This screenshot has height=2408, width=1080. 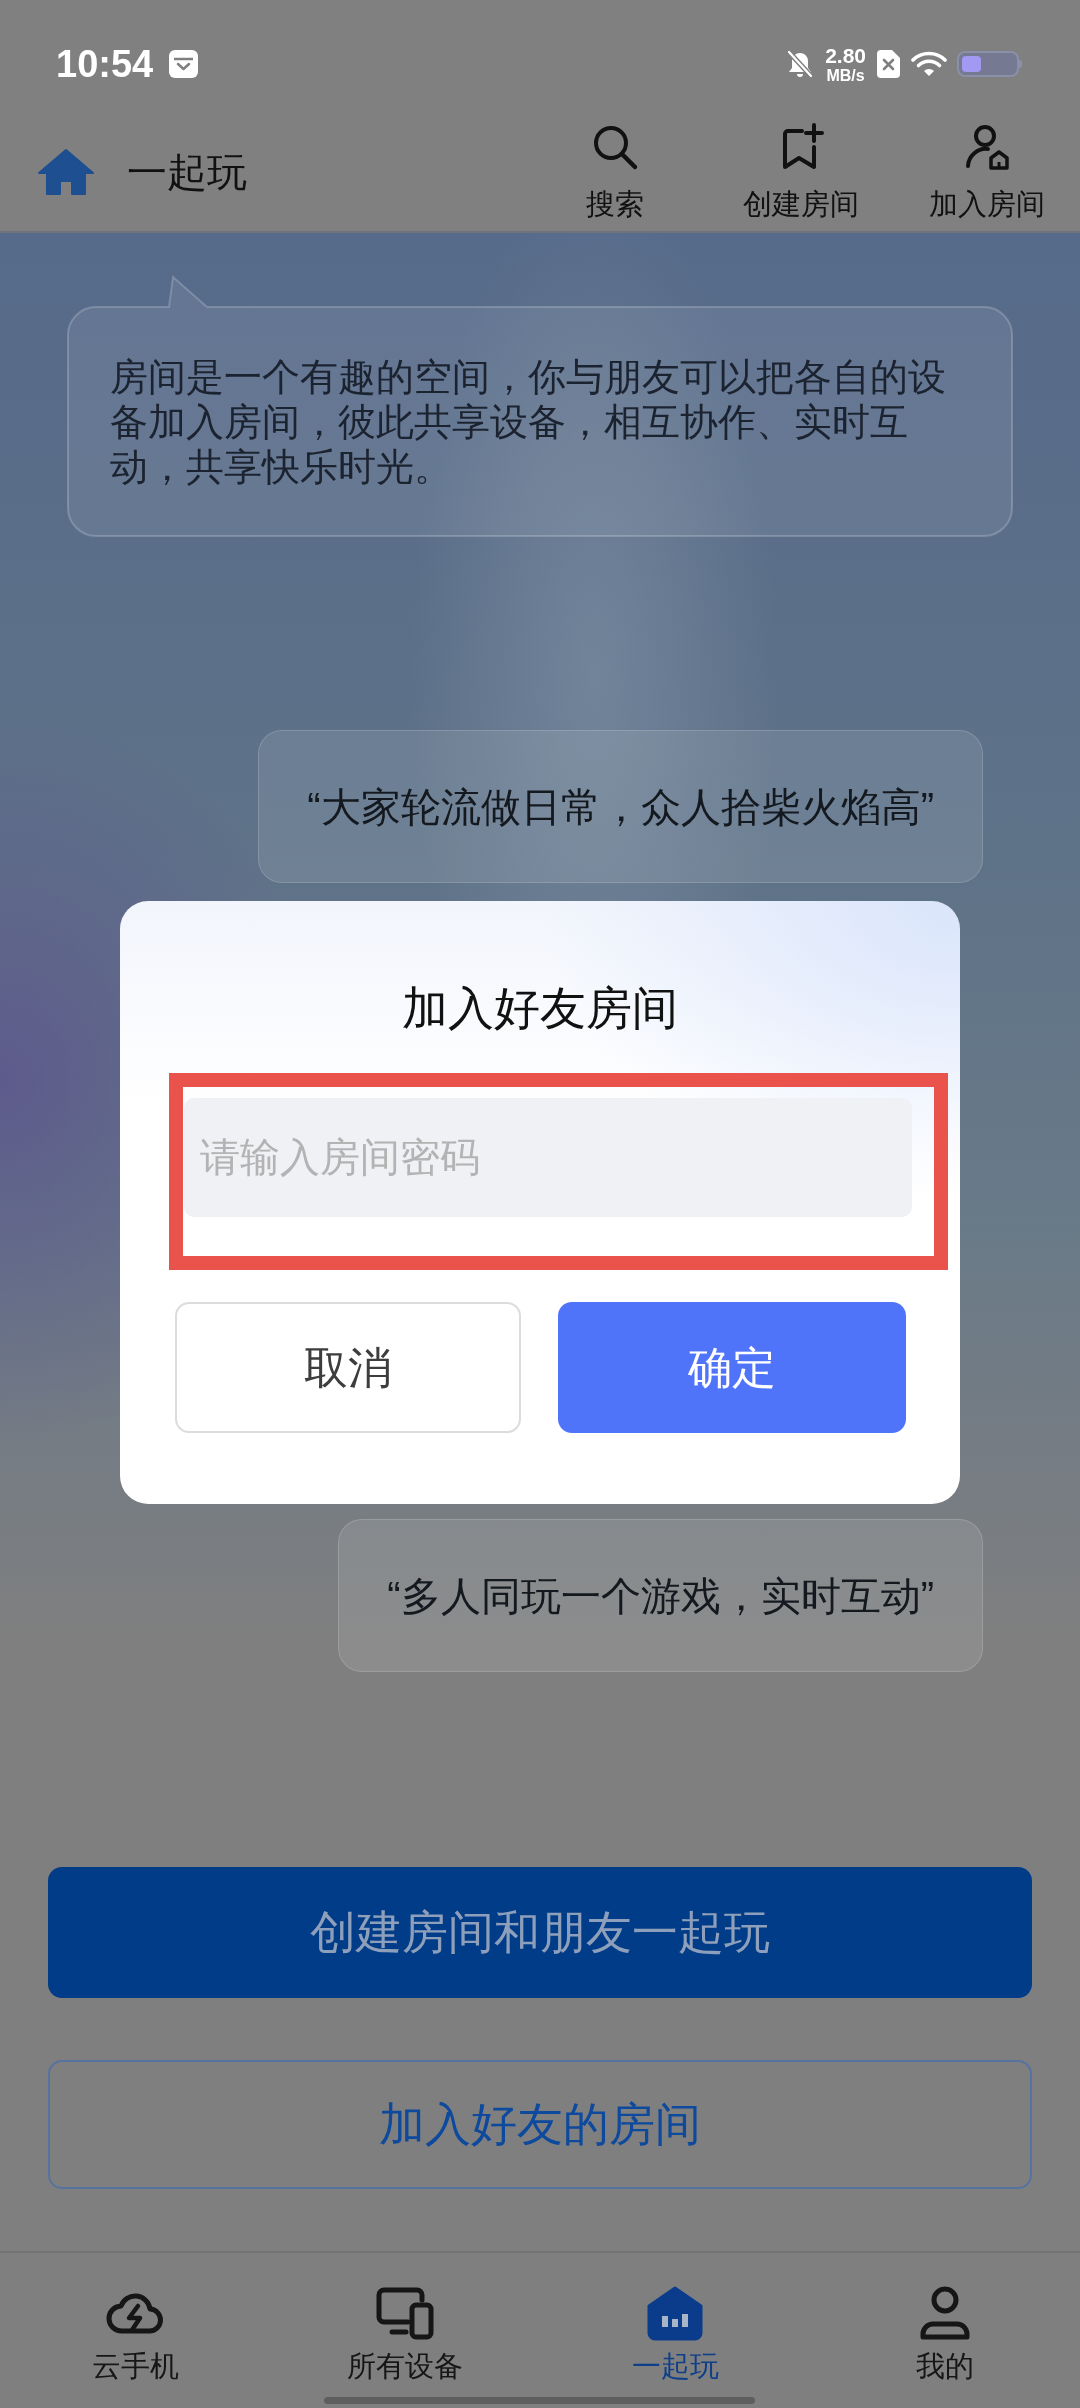 What do you see at coordinates (888, 64) in the screenshot?
I see `sim-error-icon` at bounding box center [888, 64].